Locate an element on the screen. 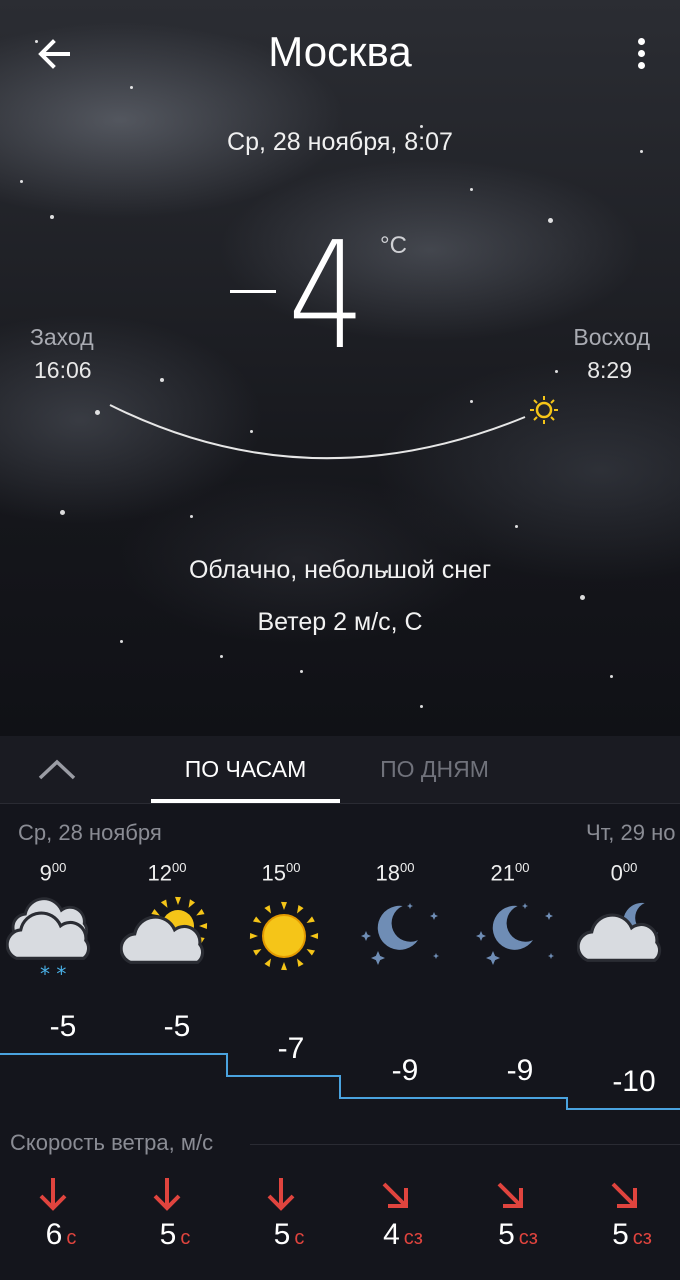 The width and height of the screenshot is (680, 1280). current-datetime: Ср, 28 ноября, 8:07 is located at coordinates (340, 142).